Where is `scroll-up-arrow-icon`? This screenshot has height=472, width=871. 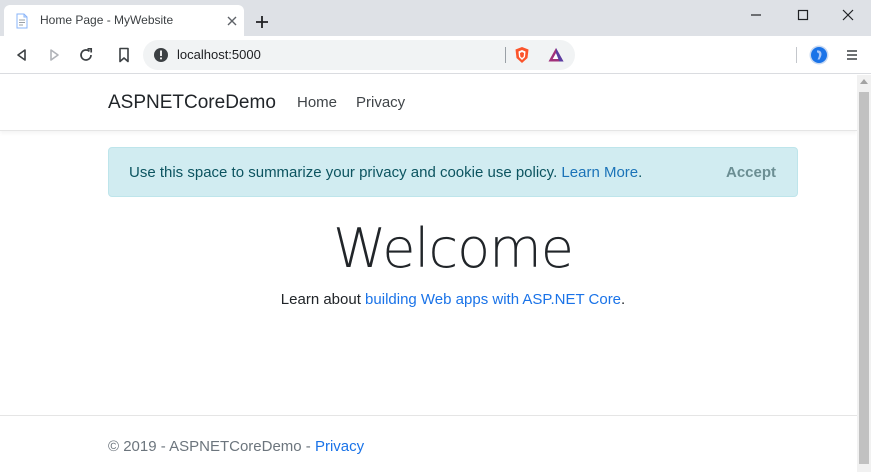 scroll-up-arrow-icon is located at coordinates (864, 81).